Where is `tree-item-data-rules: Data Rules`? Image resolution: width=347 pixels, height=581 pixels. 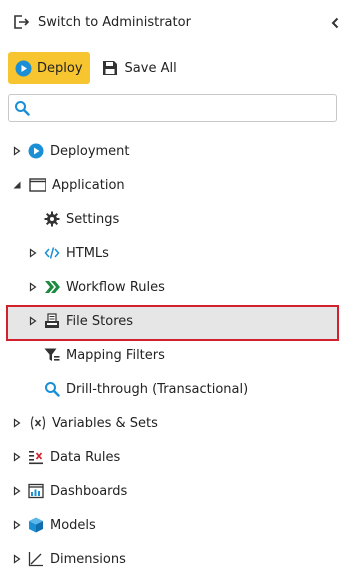 tree-item-data-rules: Data Rules is located at coordinates (173, 457).